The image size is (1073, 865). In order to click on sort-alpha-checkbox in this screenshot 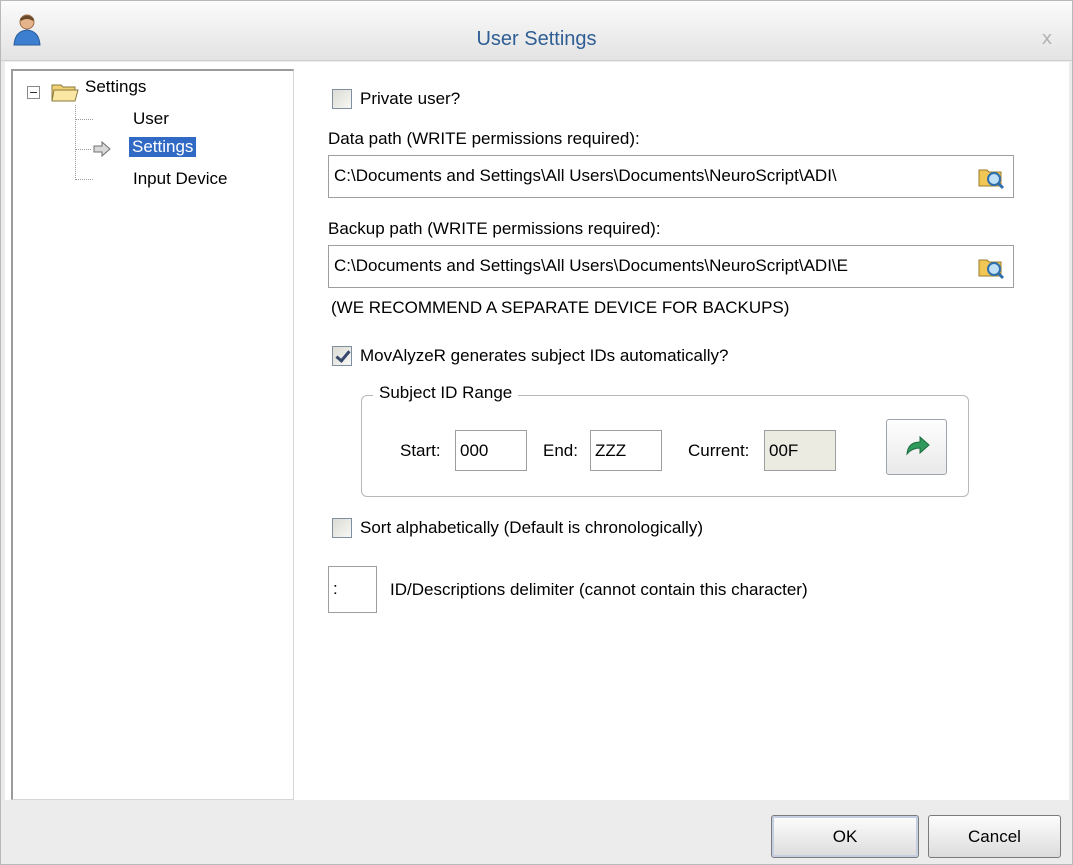, I will do `click(342, 528)`.